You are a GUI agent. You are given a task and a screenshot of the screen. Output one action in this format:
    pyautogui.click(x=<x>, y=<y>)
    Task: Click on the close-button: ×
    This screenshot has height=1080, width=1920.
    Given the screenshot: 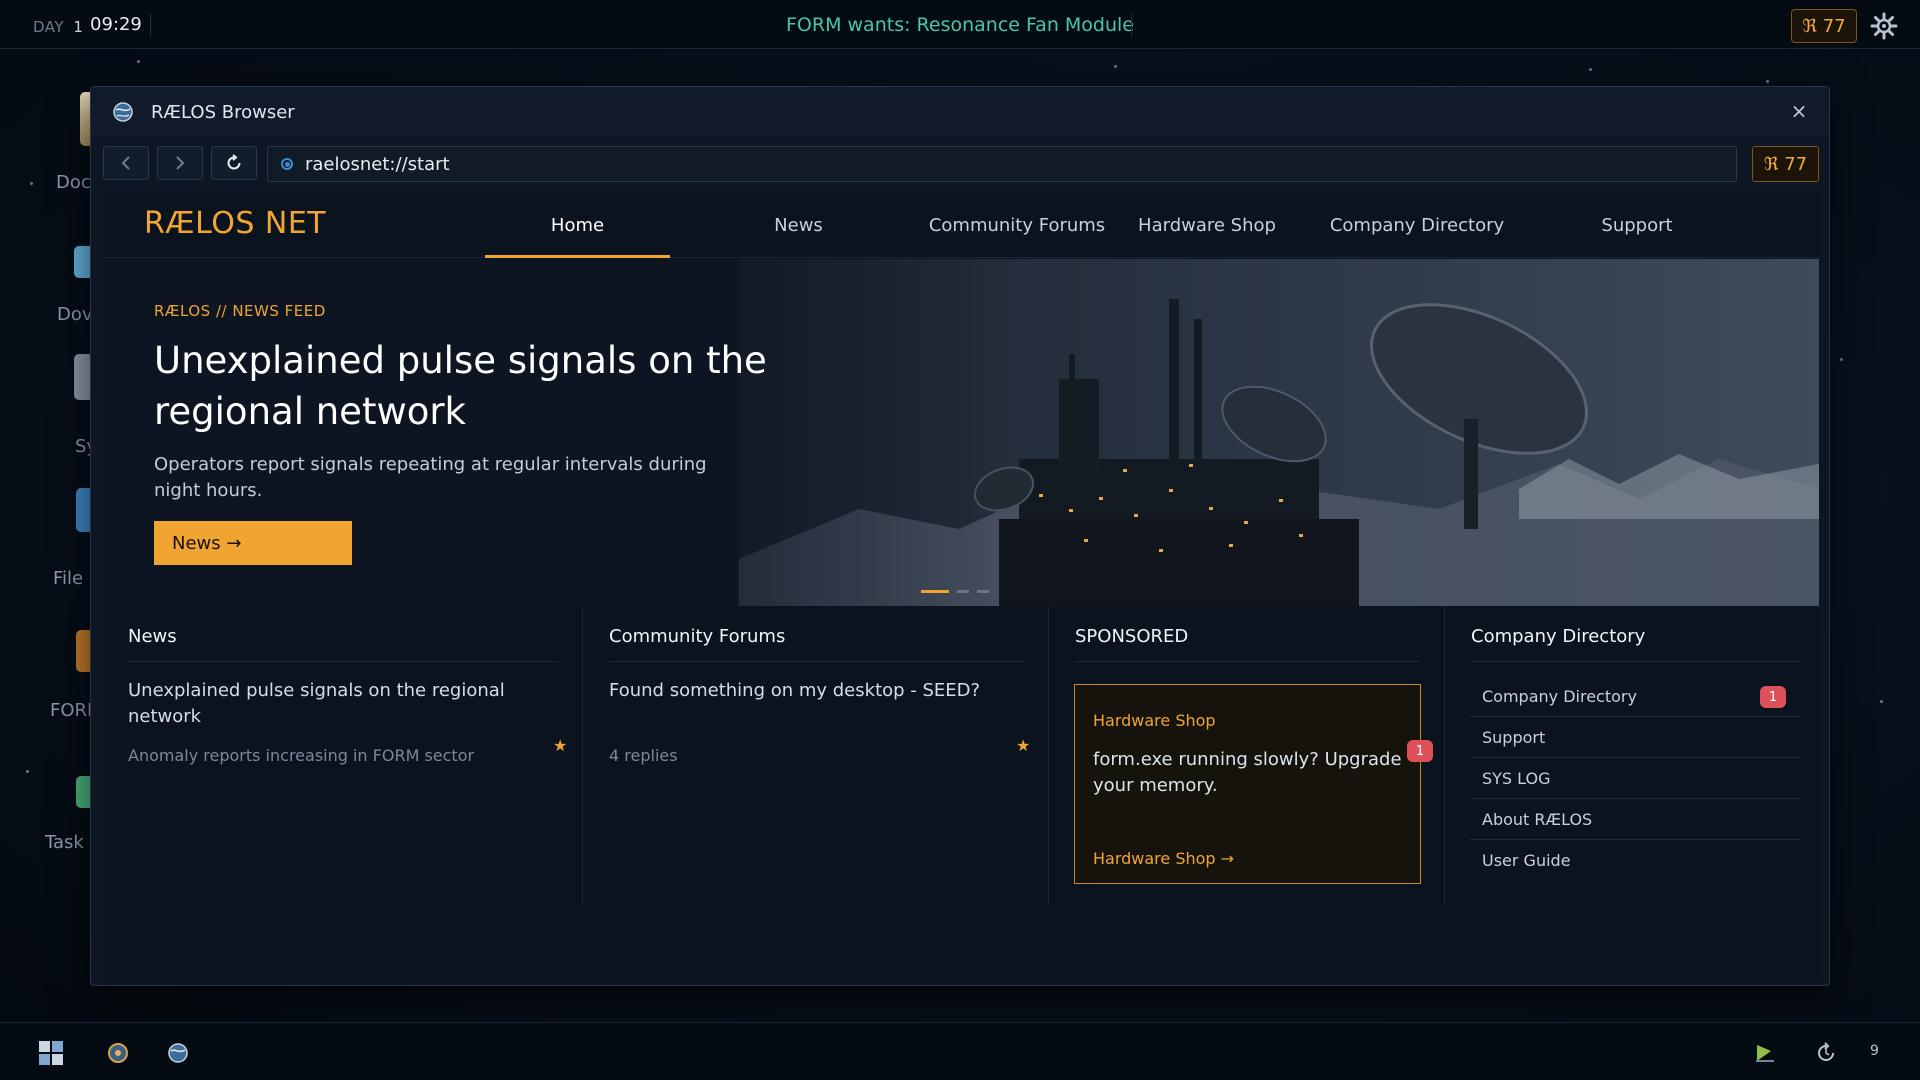 What is the action you would take?
    pyautogui.click(x=1799, y=111)
    